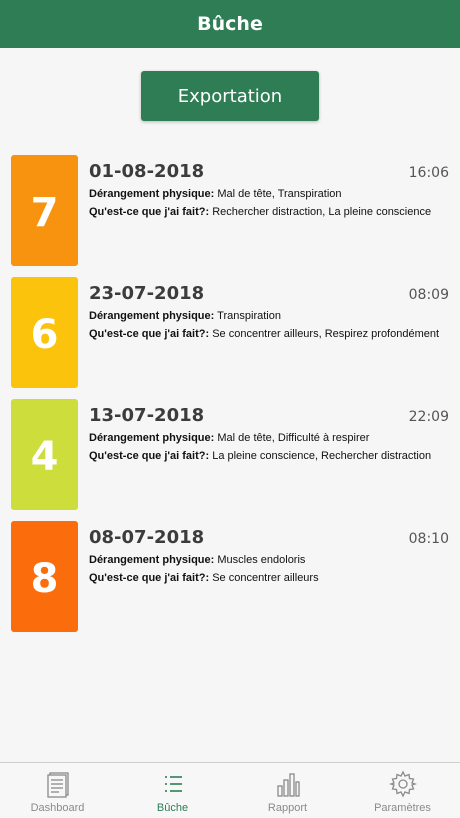 The width and height of the screenshot is (460, 818). I want to click on entry-time: 08:09, so click(428, 295).